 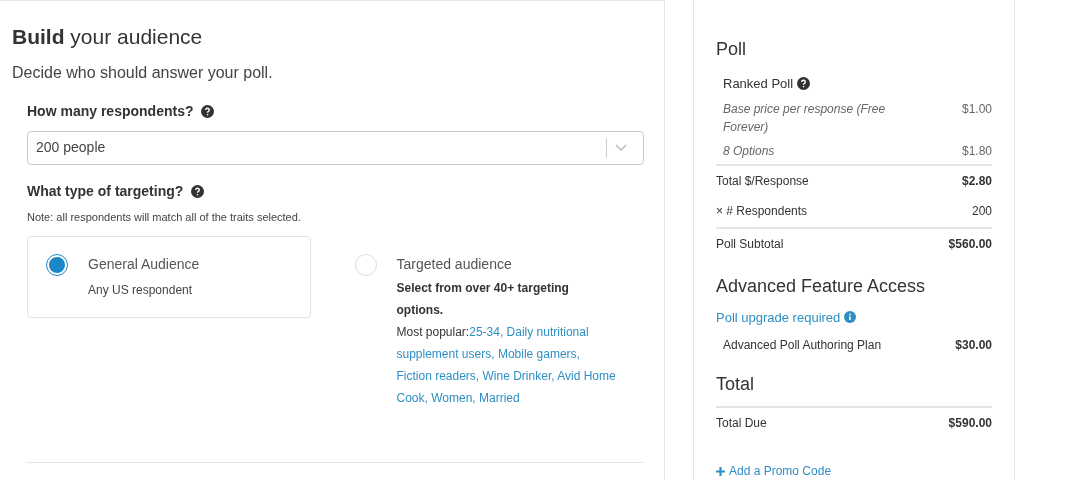 I want to click on price-label: 8 Options, so click(x=749, y=151).